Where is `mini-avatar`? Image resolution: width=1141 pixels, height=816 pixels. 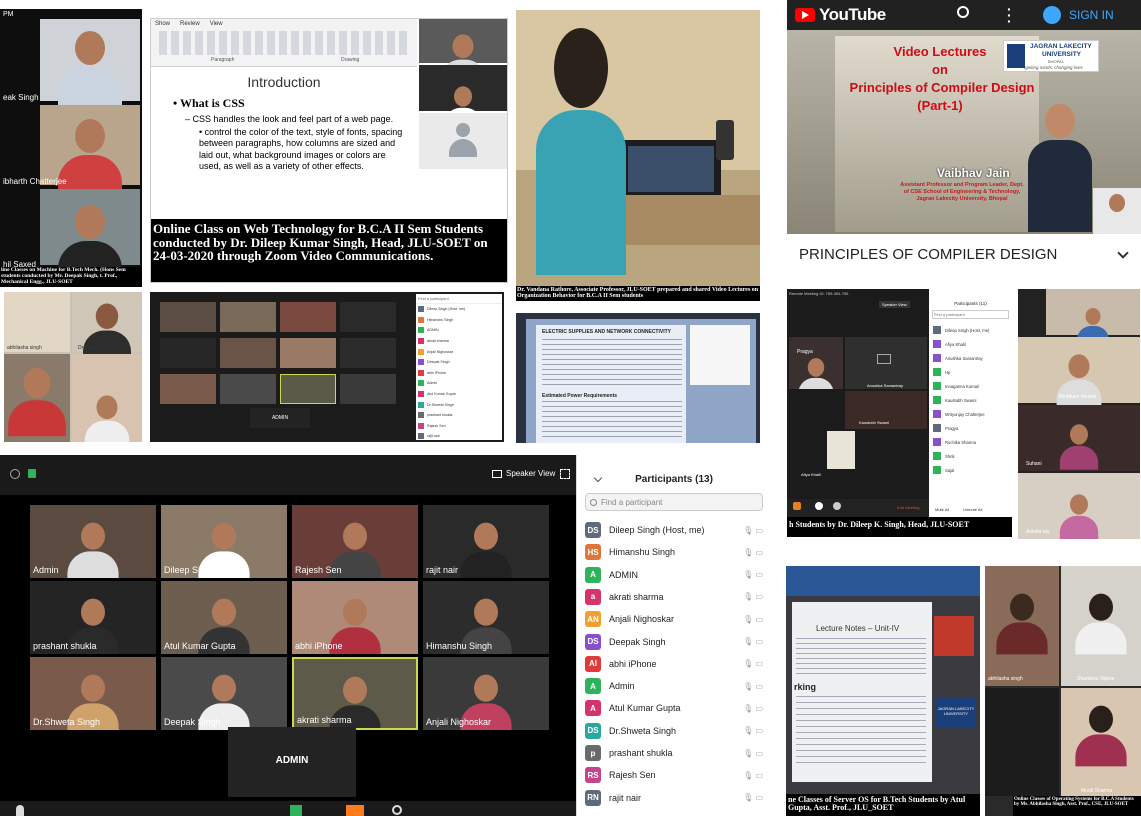
mini-avatar is located at coordinates (421, 372).